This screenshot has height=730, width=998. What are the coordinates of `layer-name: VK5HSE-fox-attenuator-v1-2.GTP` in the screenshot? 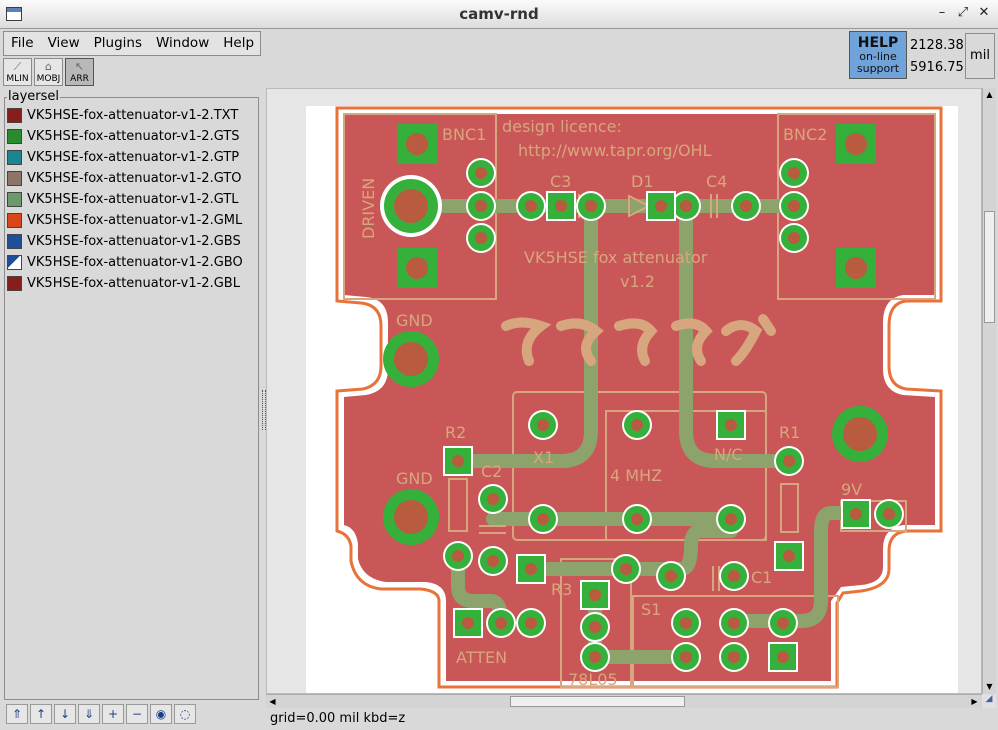 It's located at (133, 157).